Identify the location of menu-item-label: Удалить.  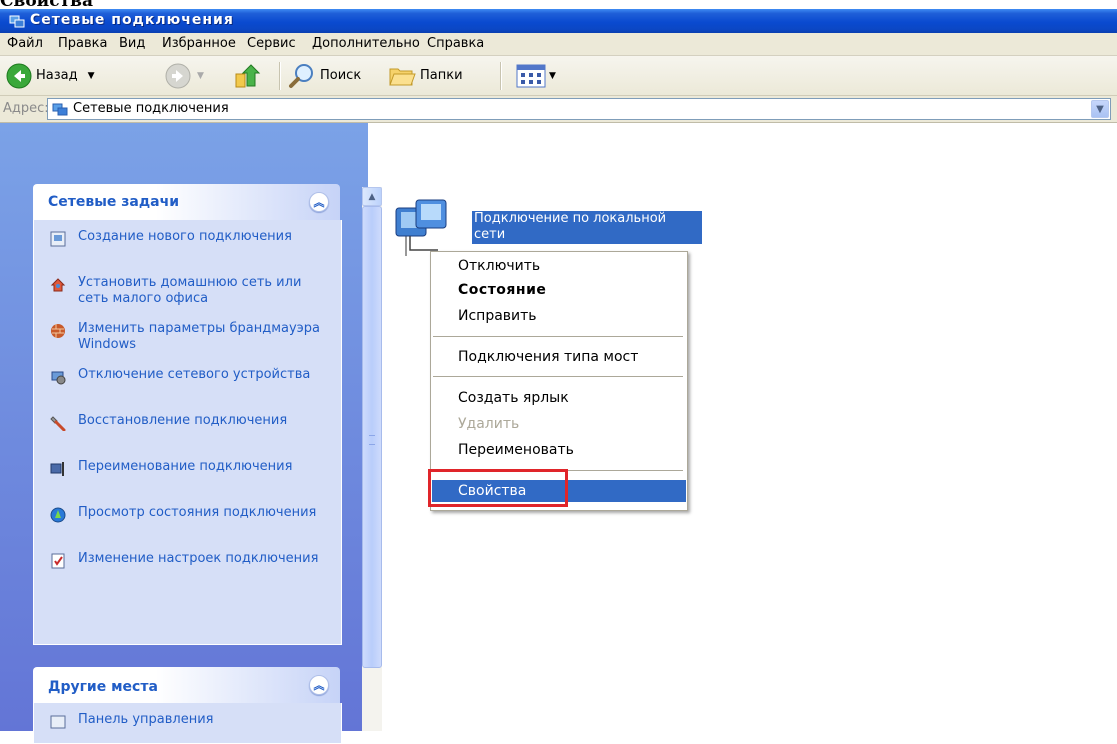
(489, 424).